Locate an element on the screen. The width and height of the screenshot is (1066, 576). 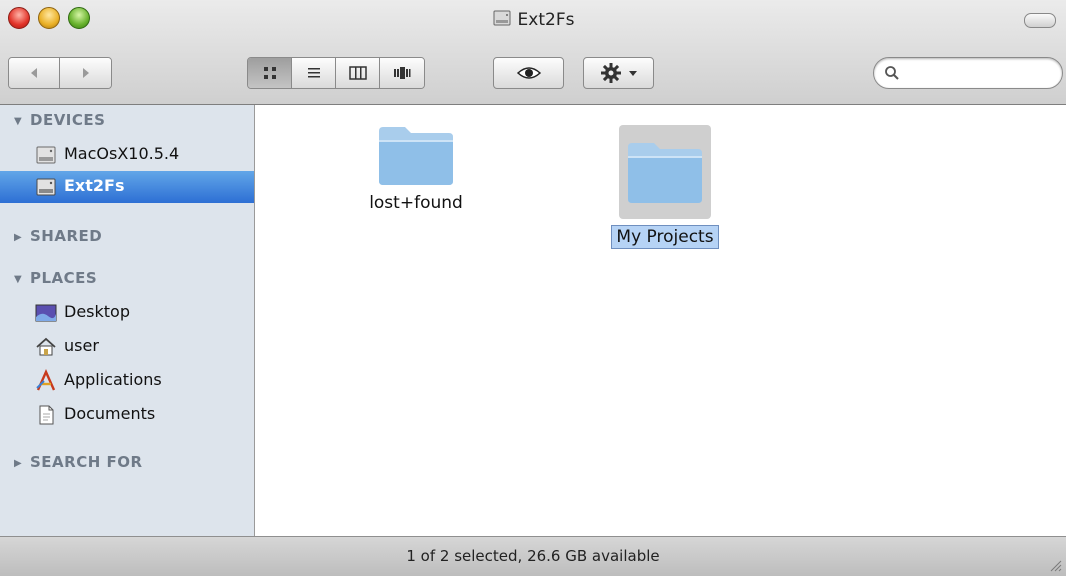
folder-item-selected: My Projects is located at coordinates (665, 187).